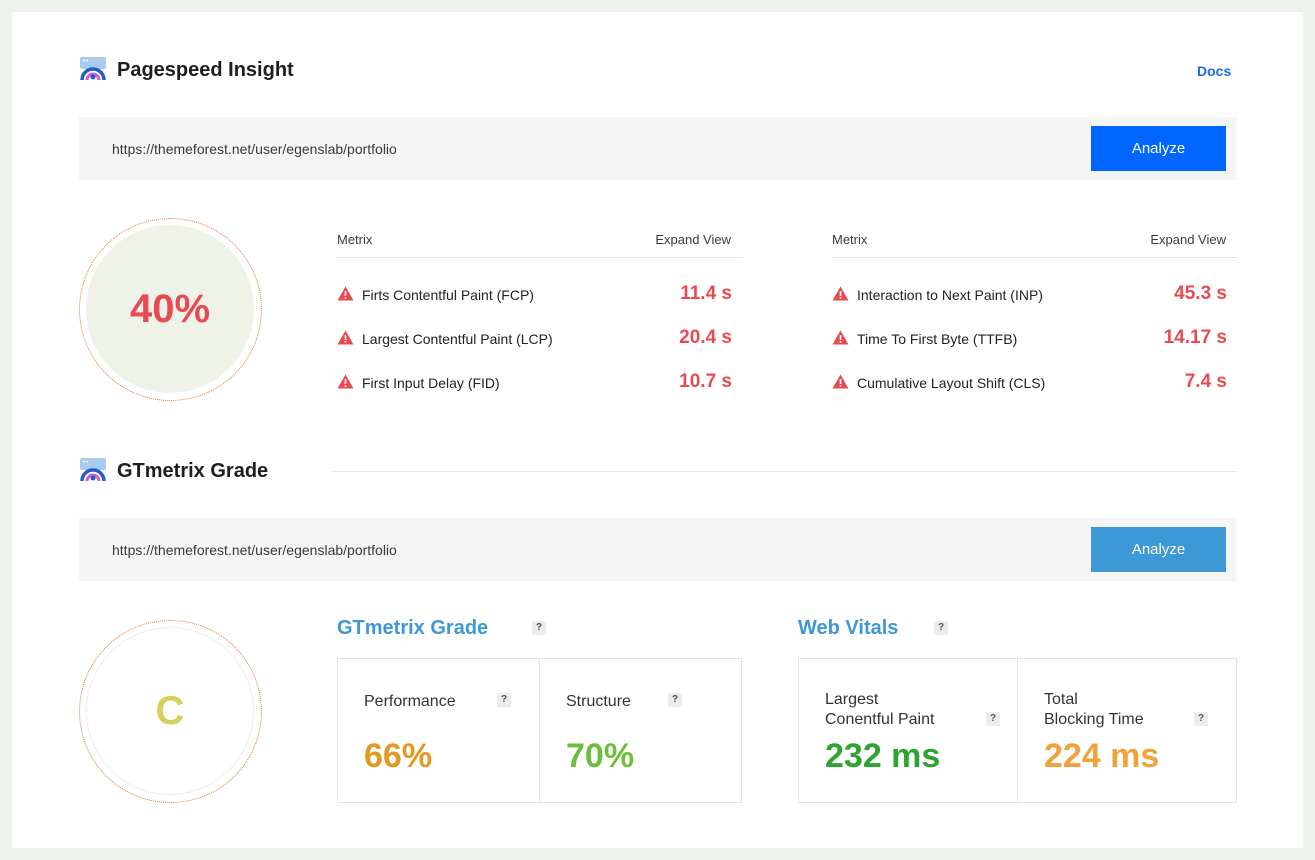  Describe the element at coordinates (193, 471) in the screenshot. I see `gtmetrix-title: GTmetrix Grade` at that location.